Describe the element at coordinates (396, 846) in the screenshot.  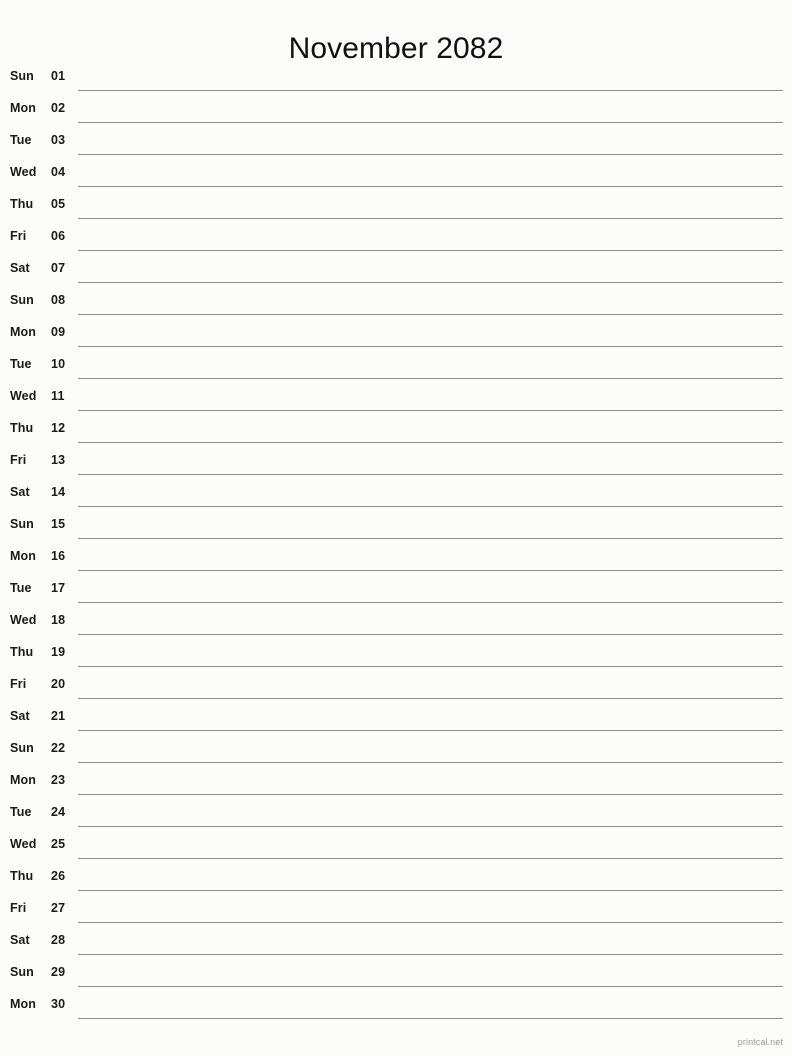
I see `day-row: Wed 25` at that location.